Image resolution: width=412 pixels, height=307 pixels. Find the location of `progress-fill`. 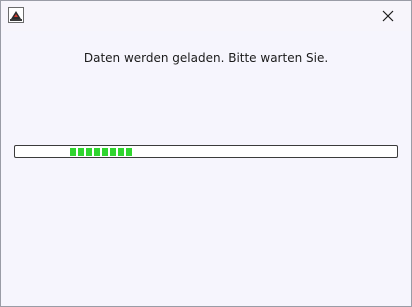

progress-fill is located at coordinates (101, 152).